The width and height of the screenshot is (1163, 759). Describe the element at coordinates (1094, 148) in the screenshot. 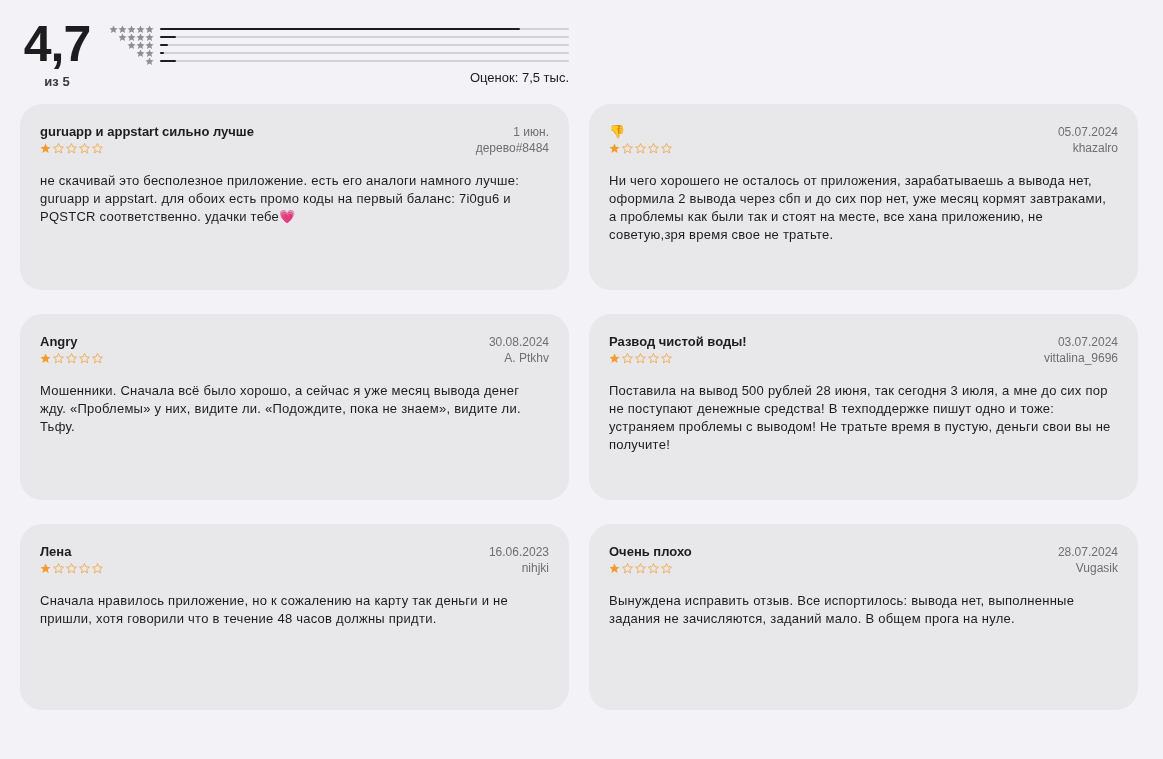

I see `review-author: khazalro` at that location.